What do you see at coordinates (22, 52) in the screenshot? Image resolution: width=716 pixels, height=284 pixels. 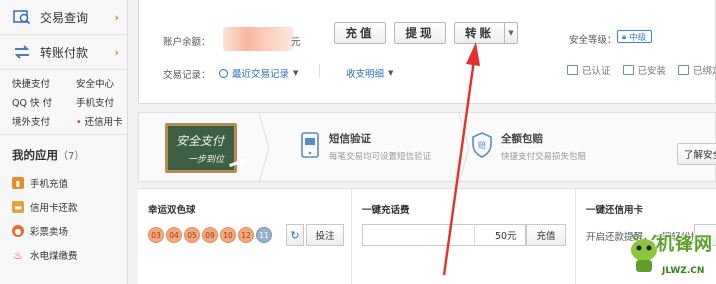 I see `transfer-icon` at bounding box center [22, 52].